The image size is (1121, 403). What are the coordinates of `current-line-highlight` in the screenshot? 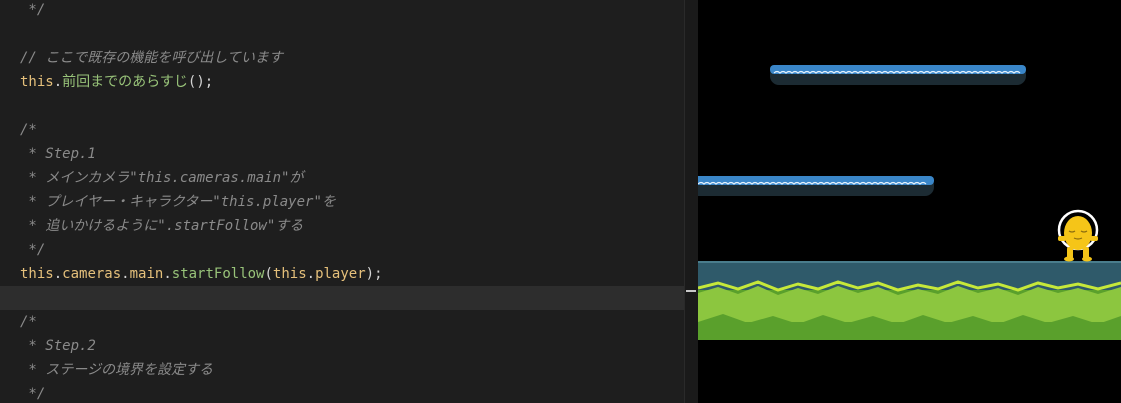 It's located at (342, 298).